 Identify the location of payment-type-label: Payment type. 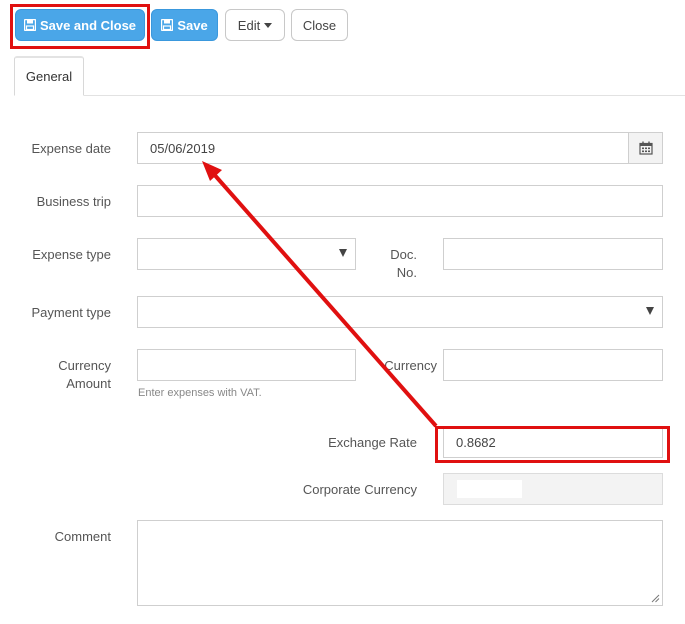
(71, 312).